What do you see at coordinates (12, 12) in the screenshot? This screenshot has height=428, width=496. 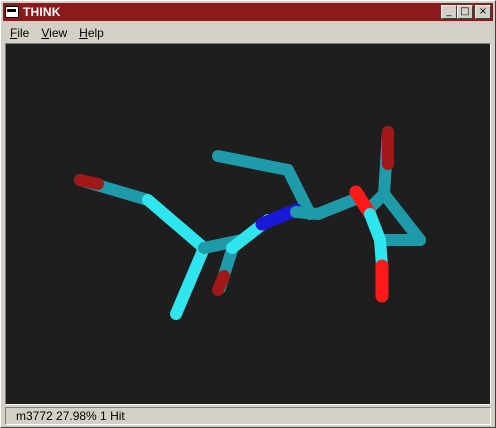 I see `system-menu-icon` at bounding box center [12, 12].